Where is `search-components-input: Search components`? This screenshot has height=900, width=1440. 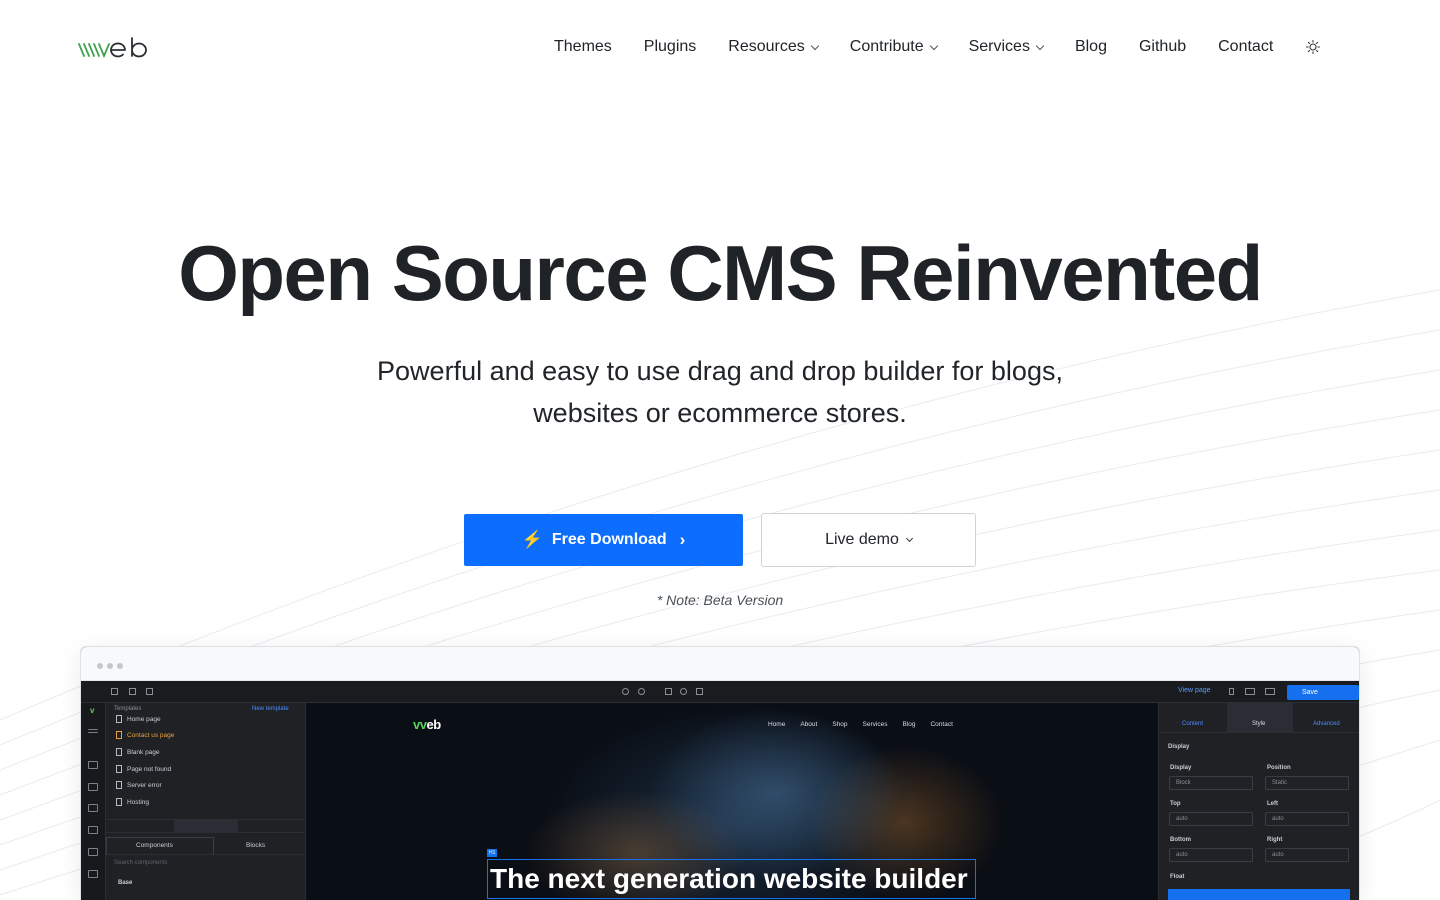
search-components-input: Search components is located at coordinates (141, 863).